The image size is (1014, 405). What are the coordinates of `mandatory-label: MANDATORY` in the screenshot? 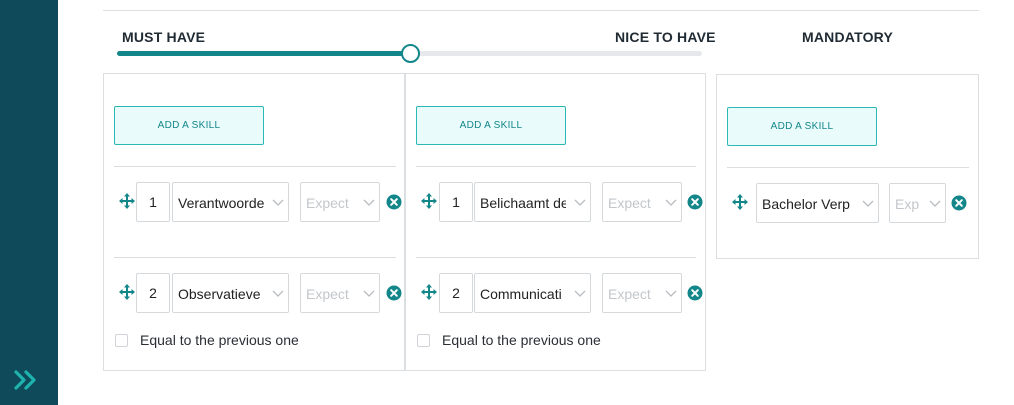 It's located at (847, 37).